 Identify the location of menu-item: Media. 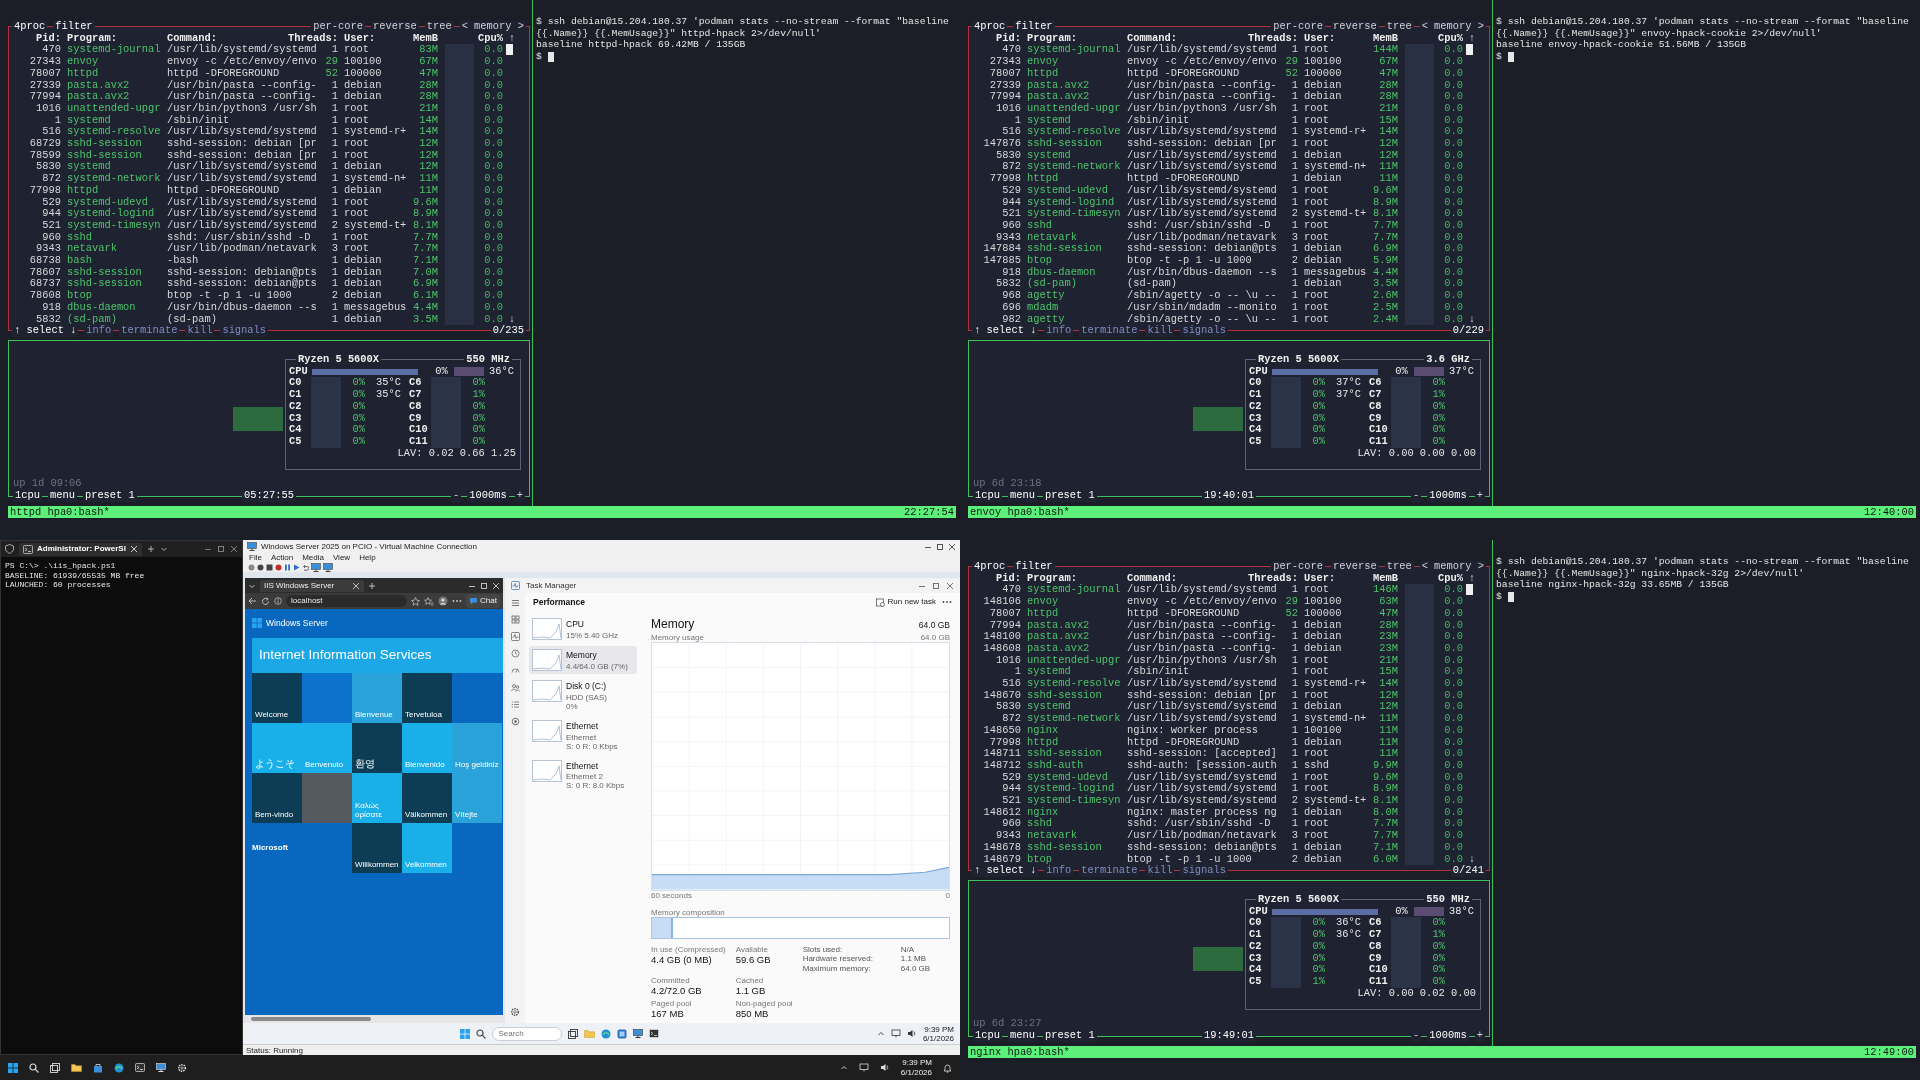
(313, 558).